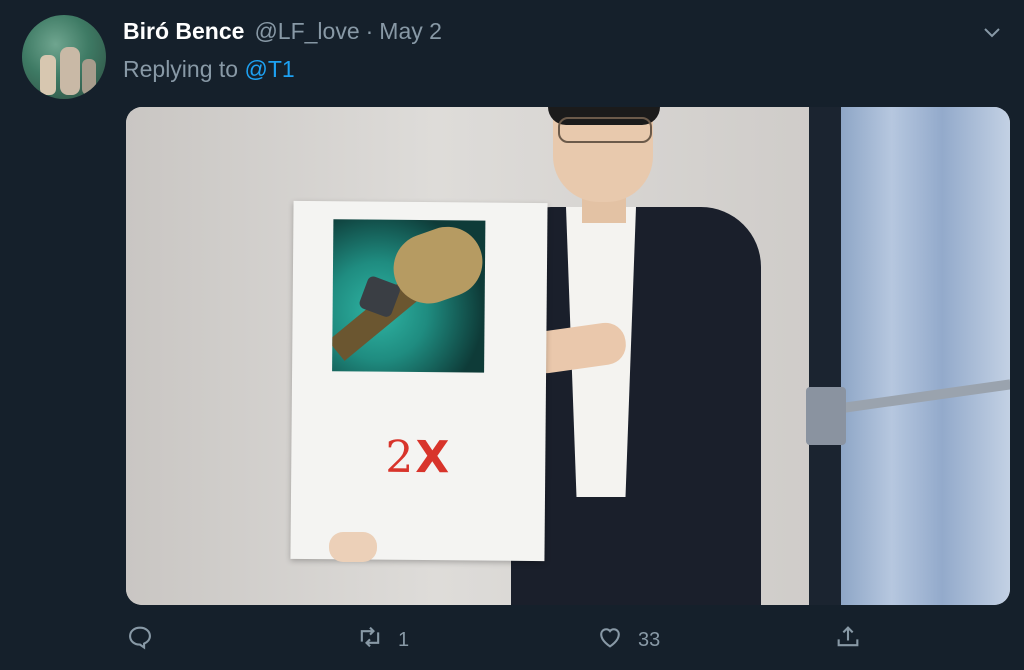 The height and width of the screenshot is (670, 1024). Describe the element at coordinates (404, 639) in the screenshot. I see `retweet-count: 1` at that location.